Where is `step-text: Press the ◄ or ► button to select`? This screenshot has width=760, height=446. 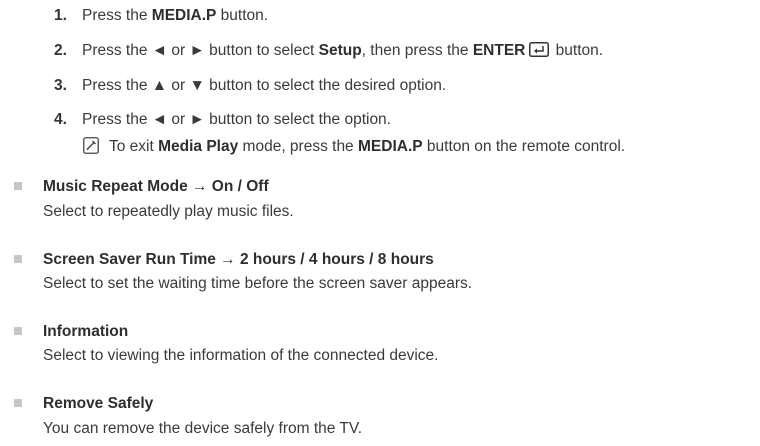 step-text: Press the ◄ or ► button to select is located at coordinates (200, 50).